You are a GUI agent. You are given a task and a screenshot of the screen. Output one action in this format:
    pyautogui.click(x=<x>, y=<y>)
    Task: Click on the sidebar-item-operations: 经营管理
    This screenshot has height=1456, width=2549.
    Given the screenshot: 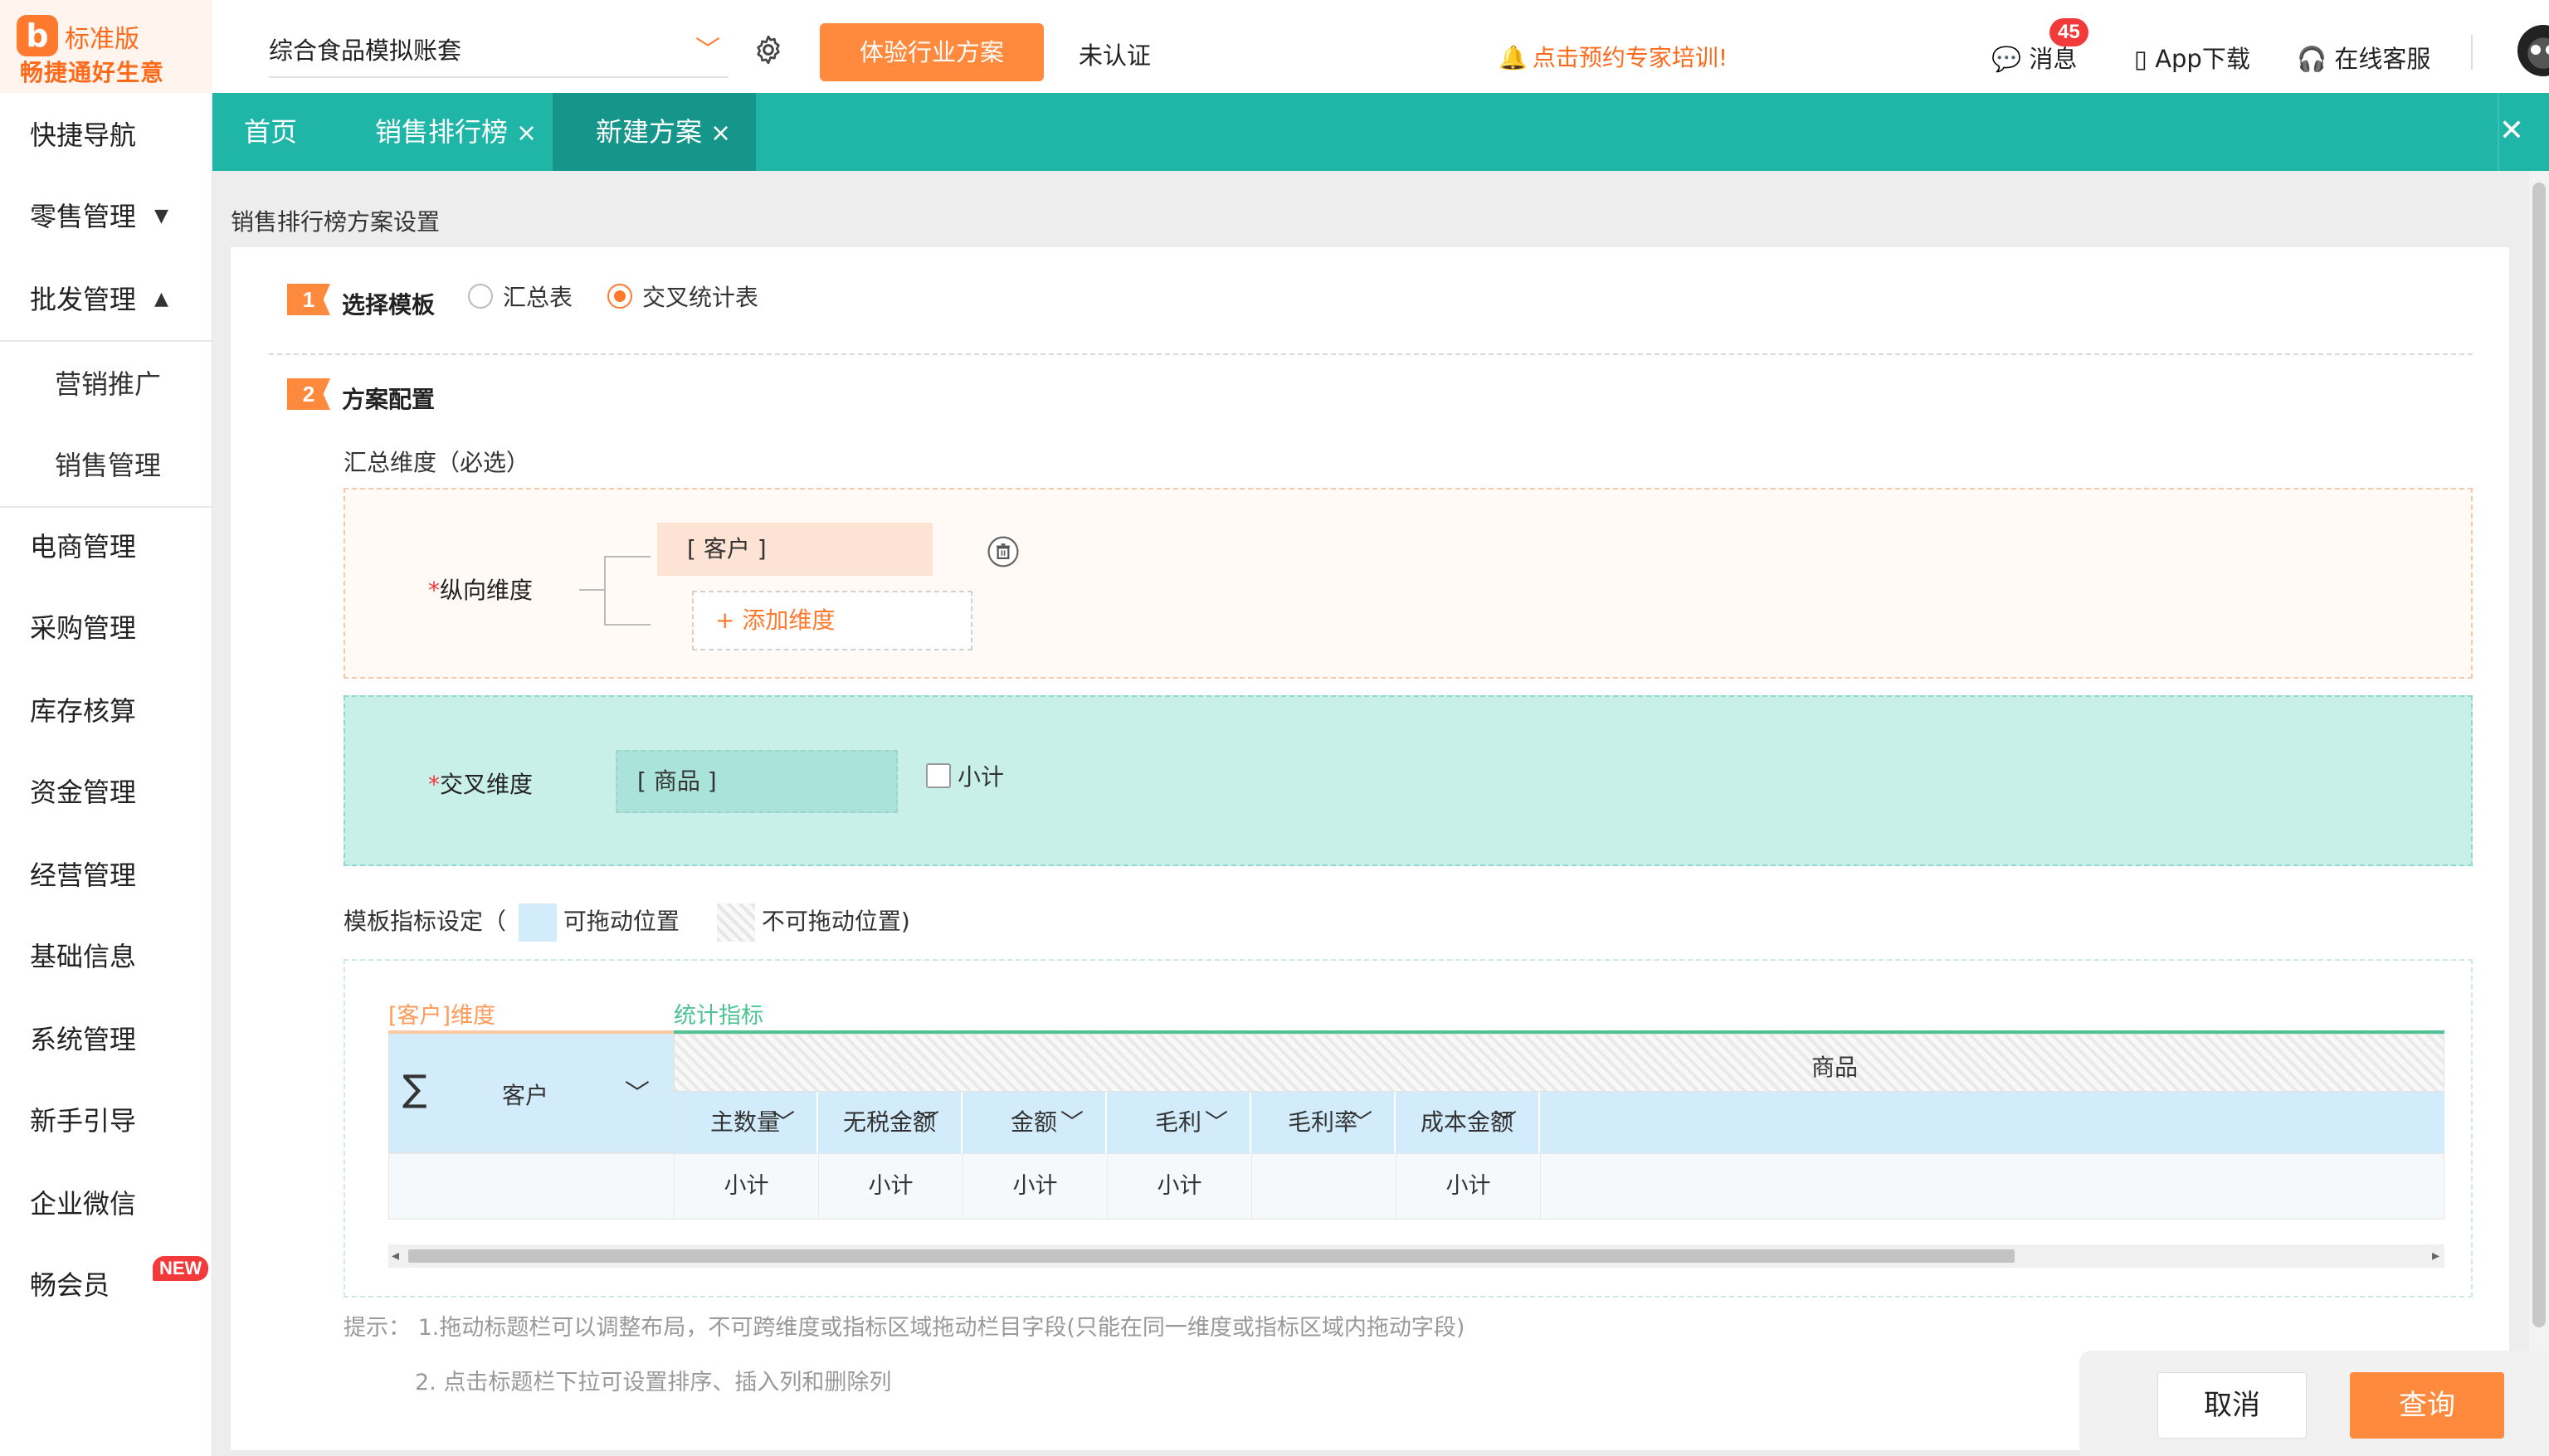 What is the action you would take?
    pyautogui.click(x=106, y=875)
    